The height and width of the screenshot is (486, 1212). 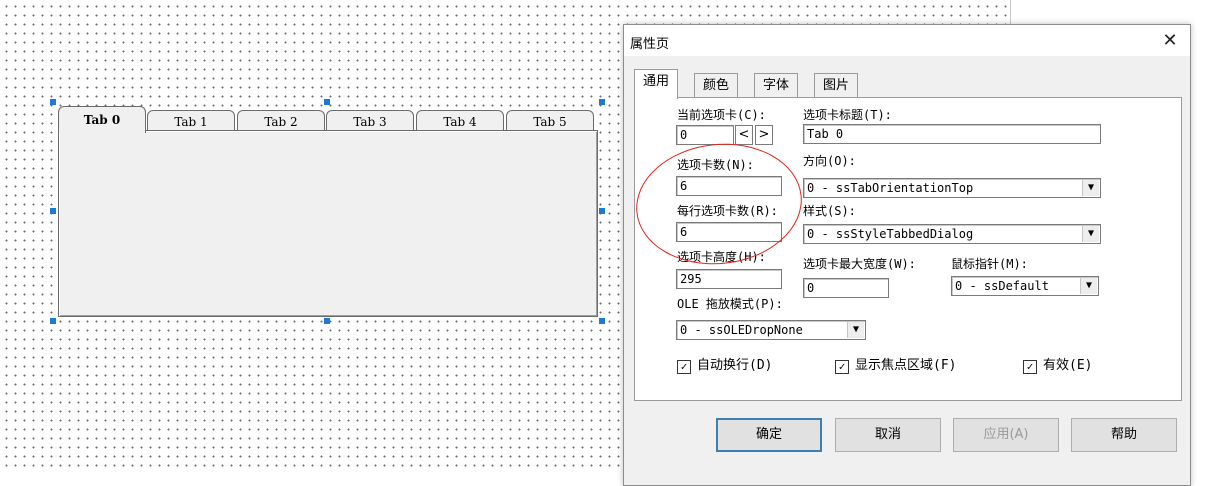 I want to click on current-tab-field: 0, so click(x=705, y=135).